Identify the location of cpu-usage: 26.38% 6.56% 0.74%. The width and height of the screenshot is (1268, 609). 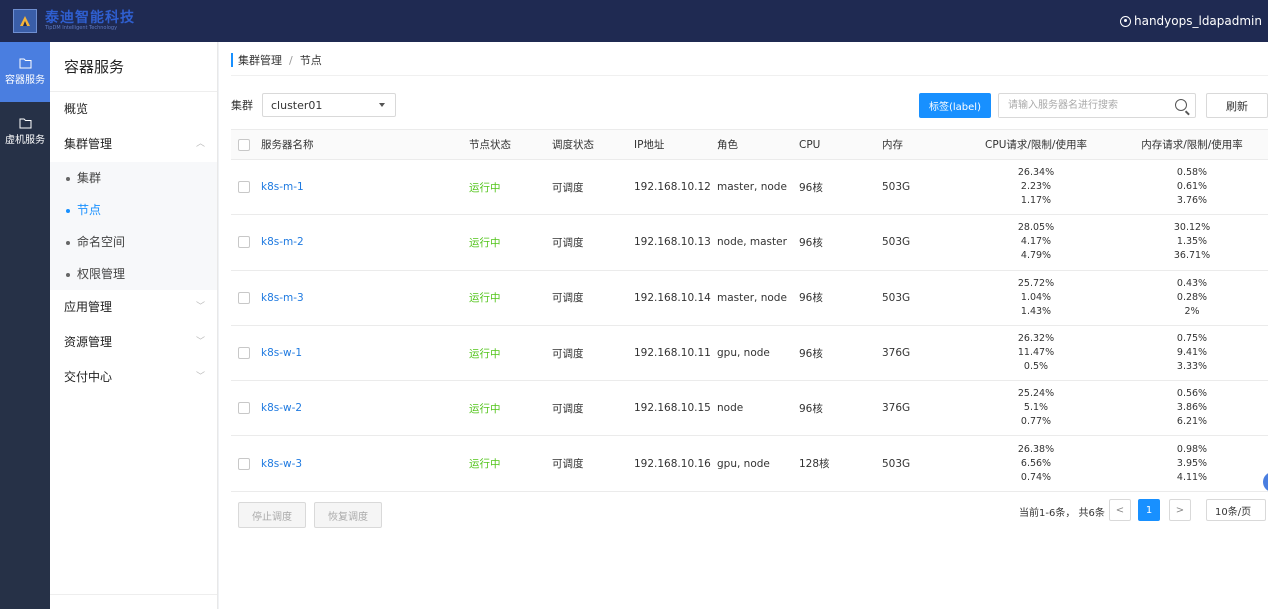
(1036, 463).